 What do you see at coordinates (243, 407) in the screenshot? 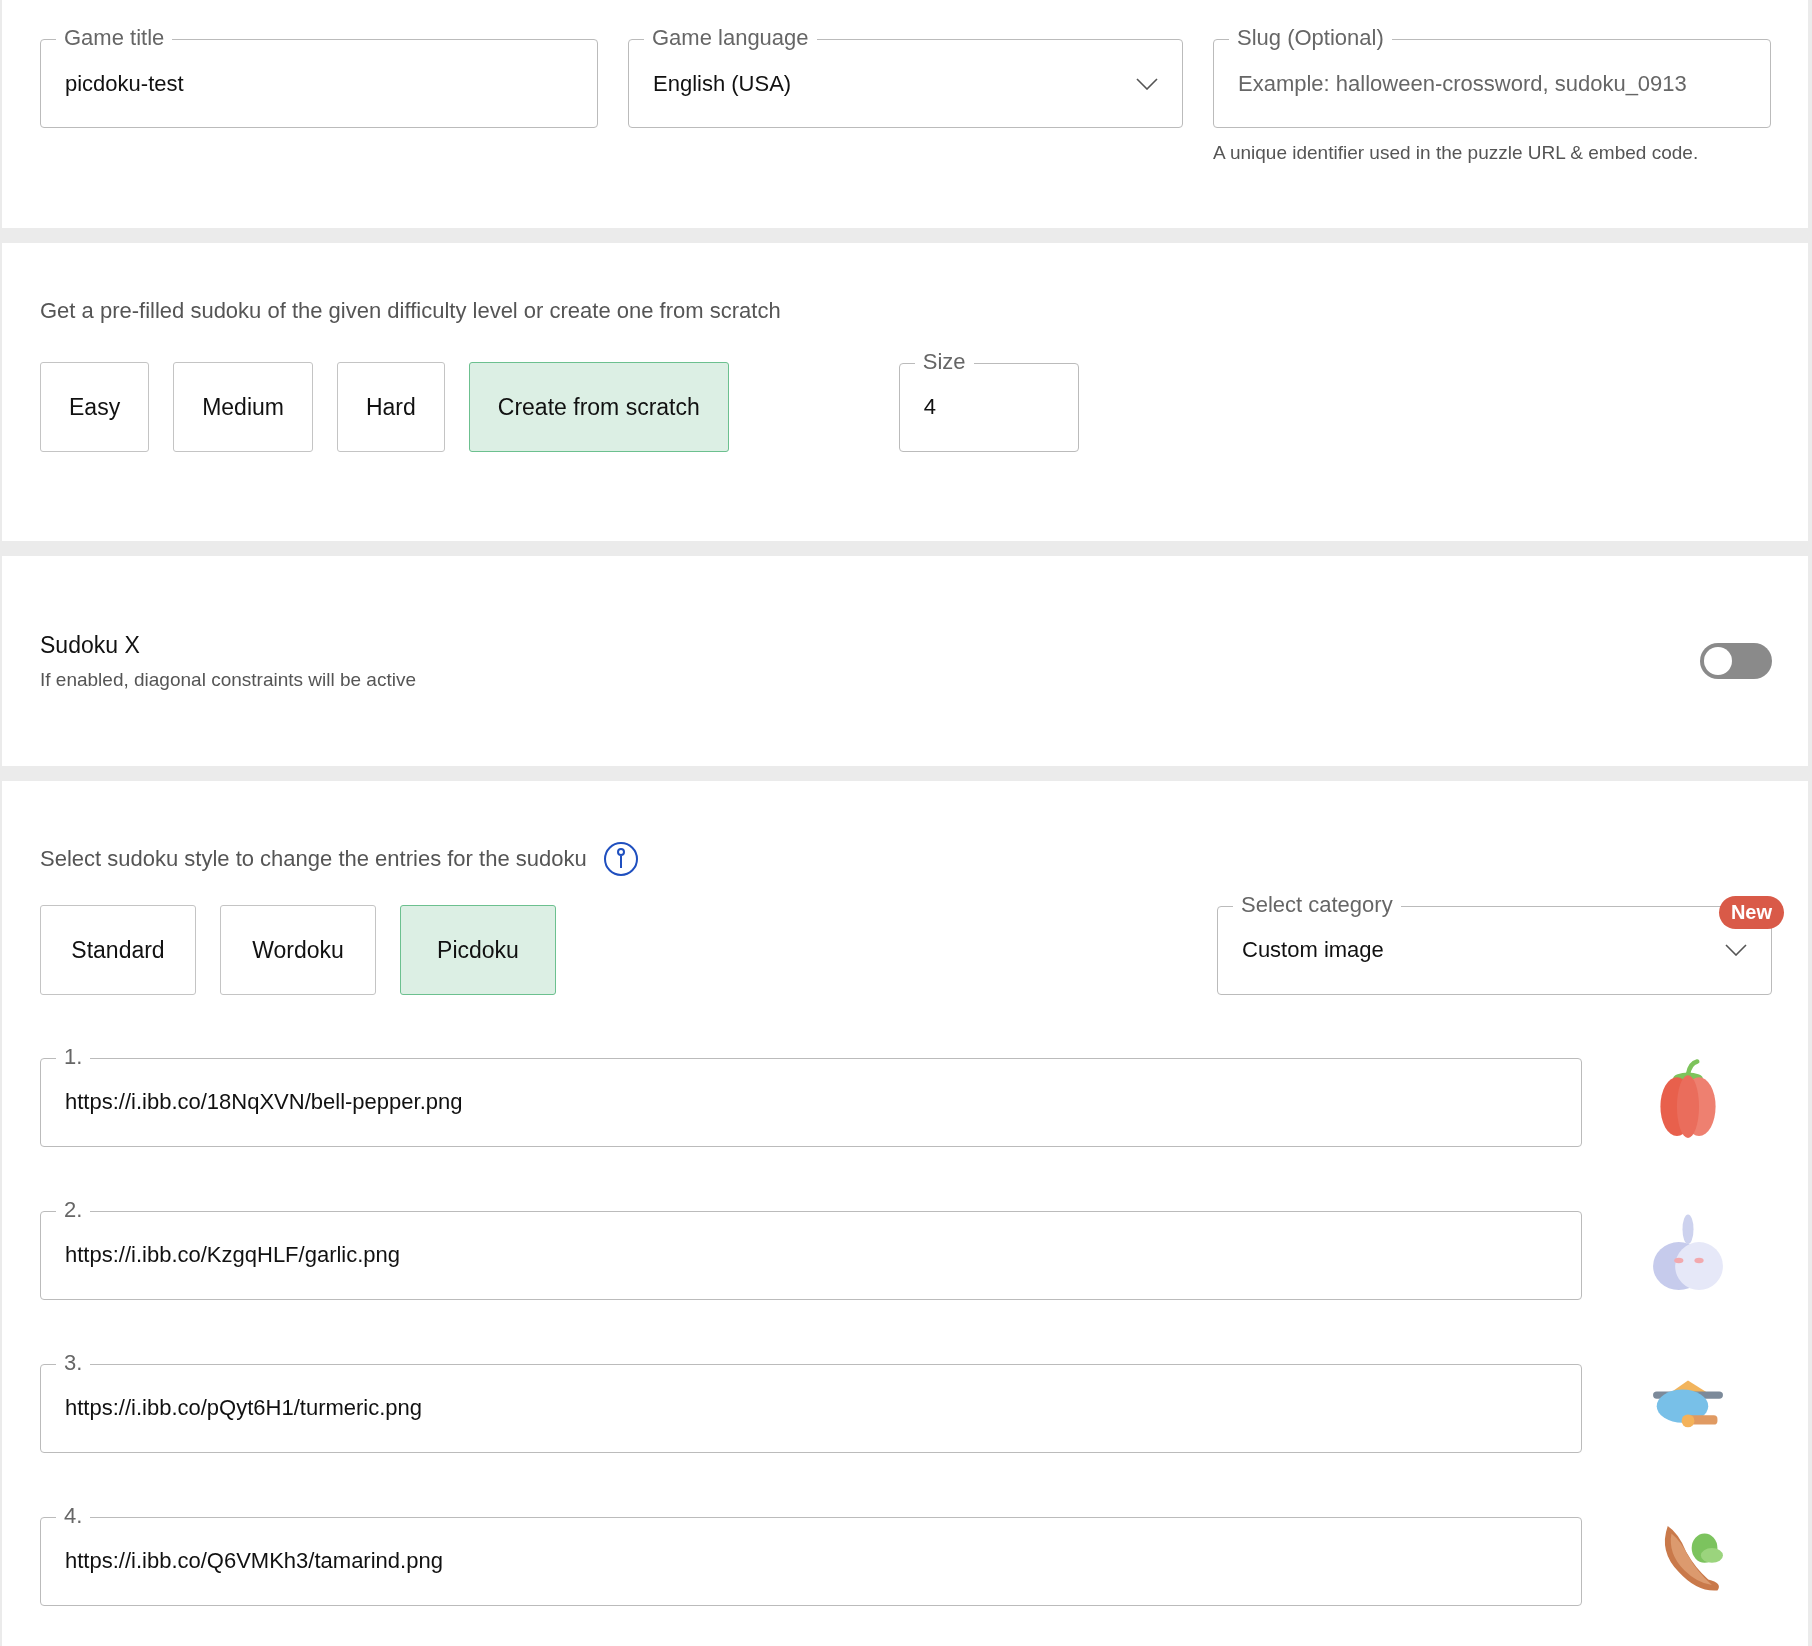
I see `difficulty-button: Medium` at bounding box center [243, 407].